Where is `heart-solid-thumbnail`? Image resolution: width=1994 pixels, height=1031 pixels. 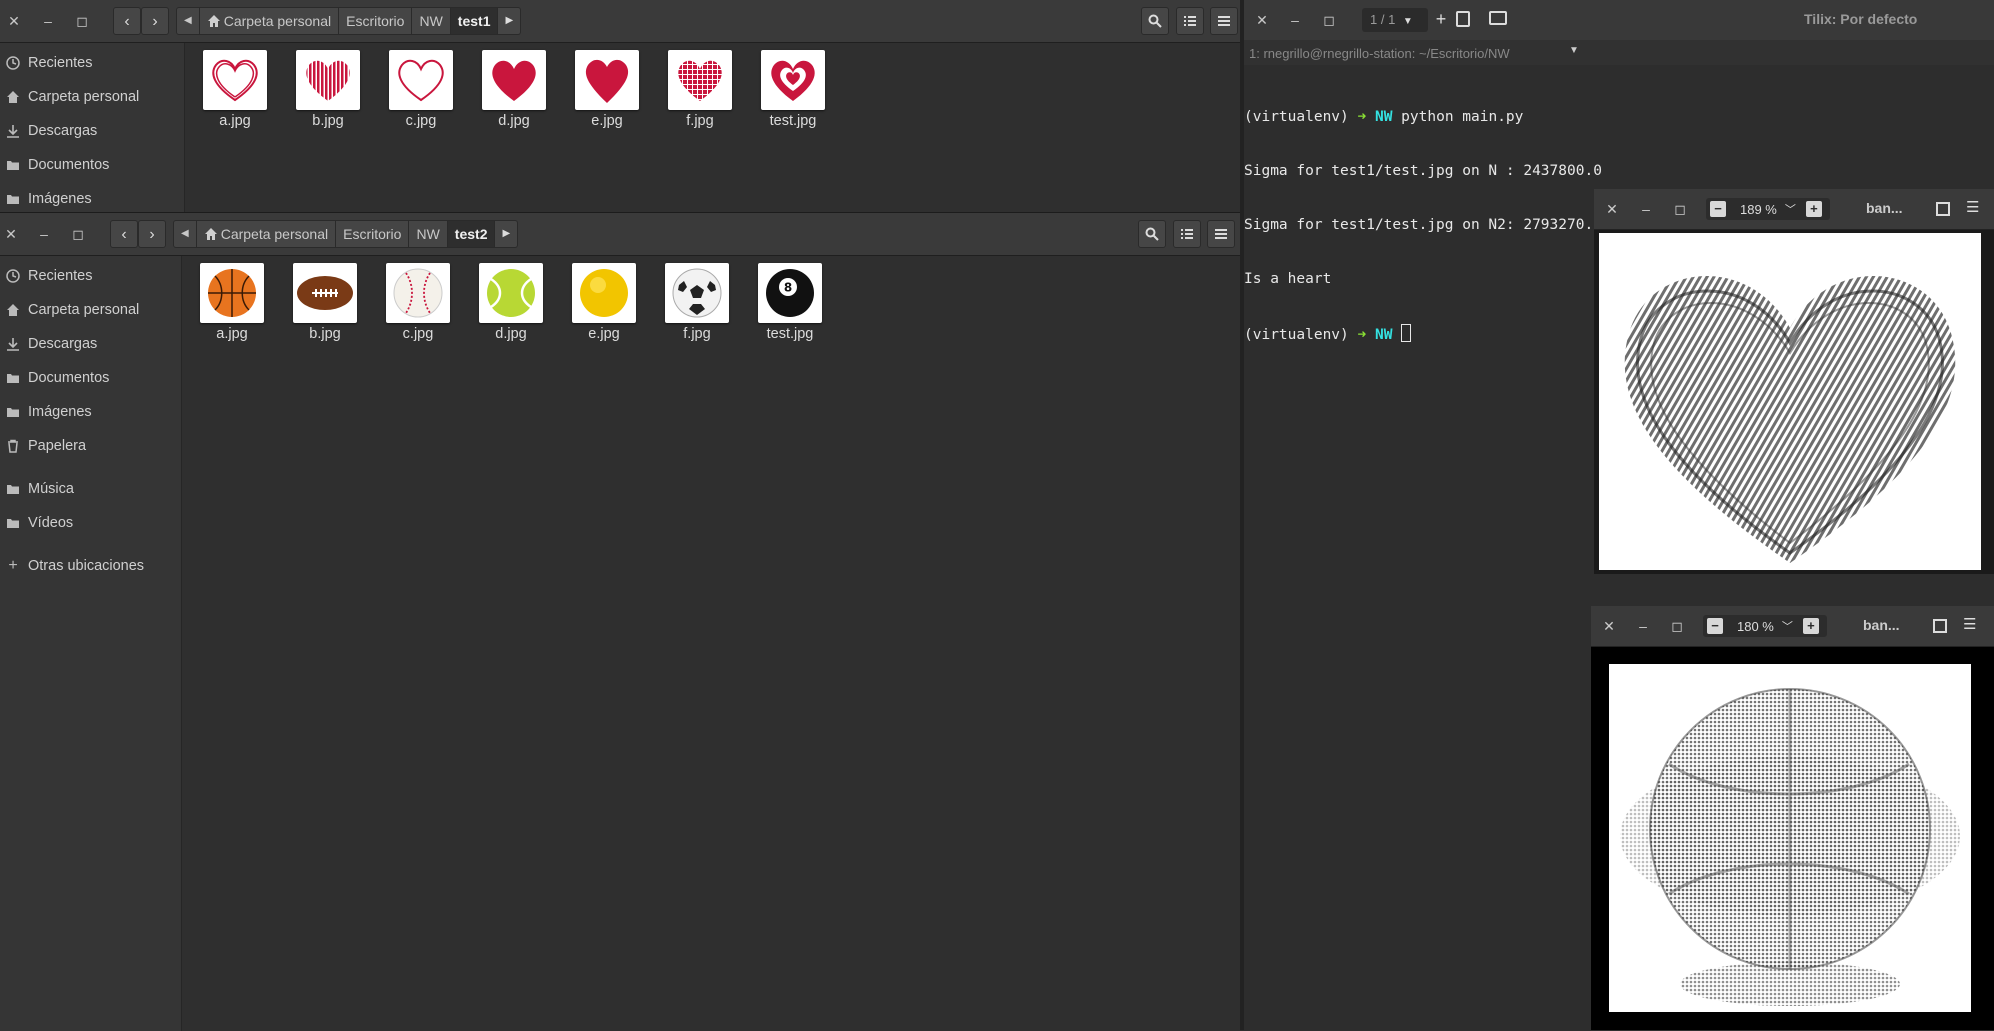 heart-solid-thumbnail is located at coordinates (514, 80).